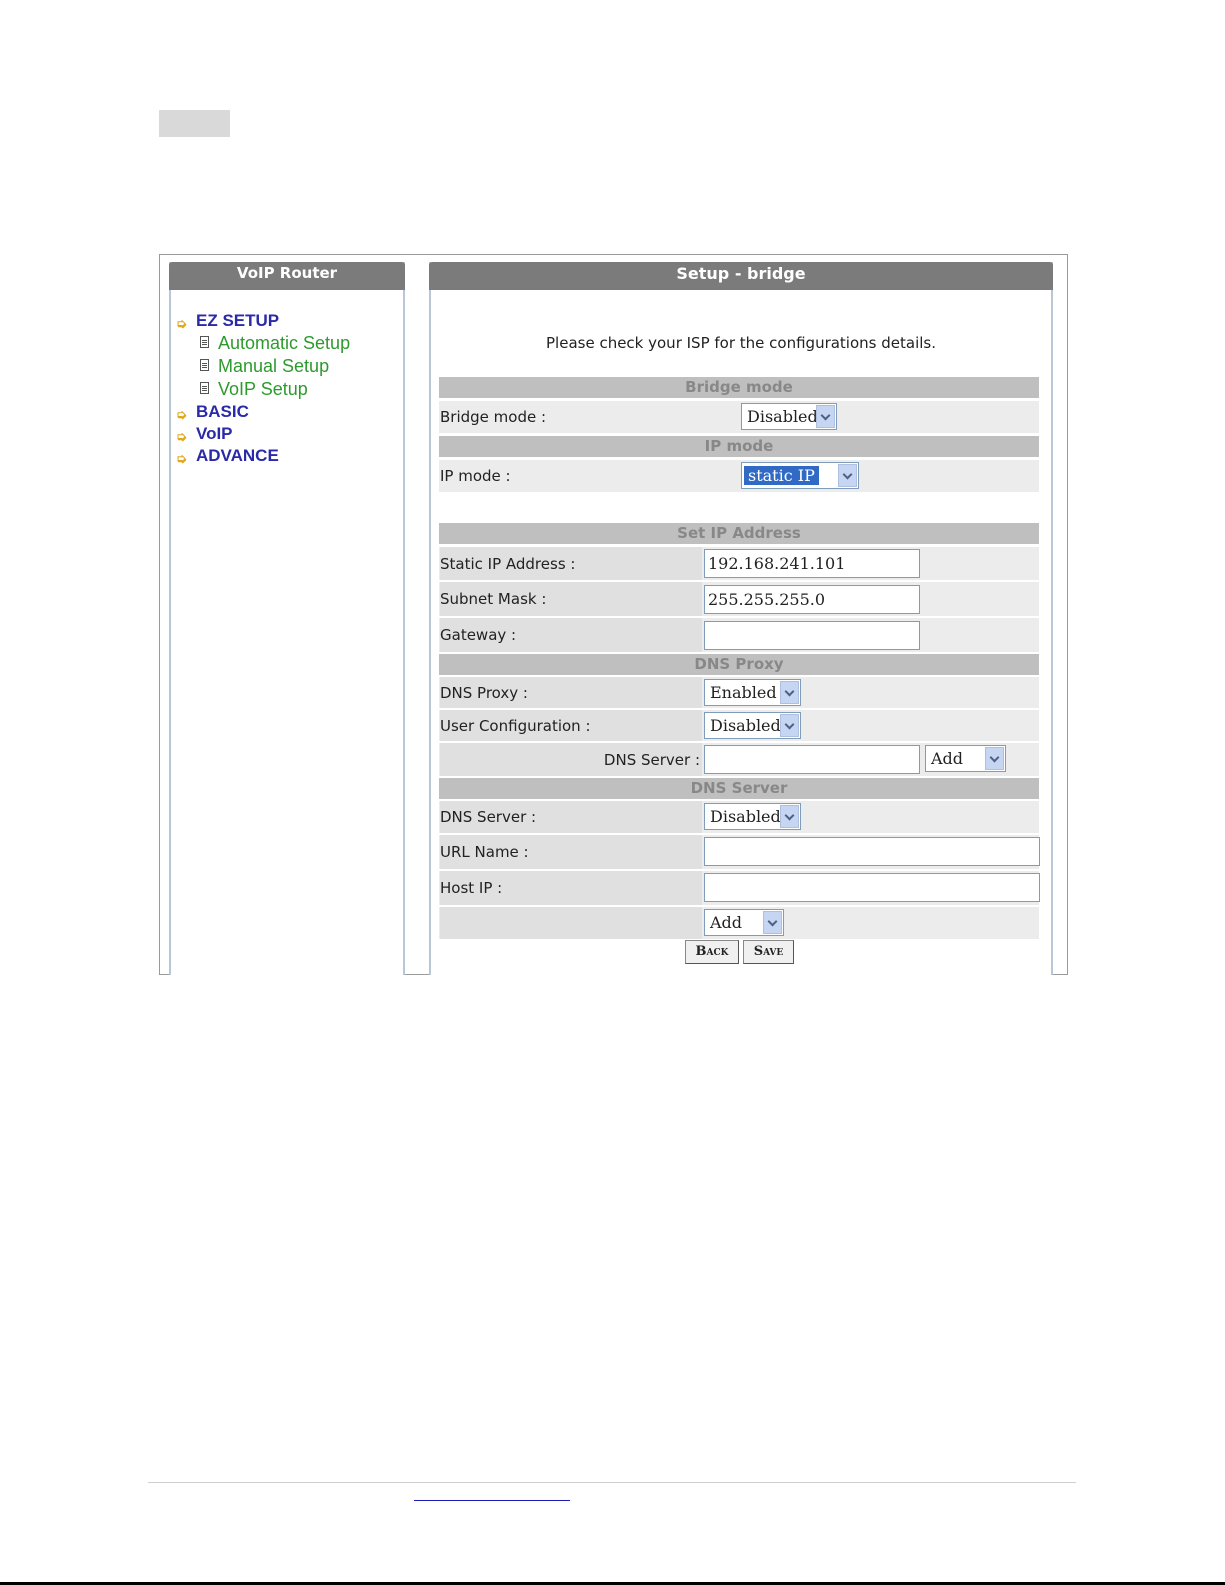  What do you see at coordinates (571, 599) in the screenshot?
I see `subnet-mask-label: Subnet Mask :` at bounding box center [571, 599].